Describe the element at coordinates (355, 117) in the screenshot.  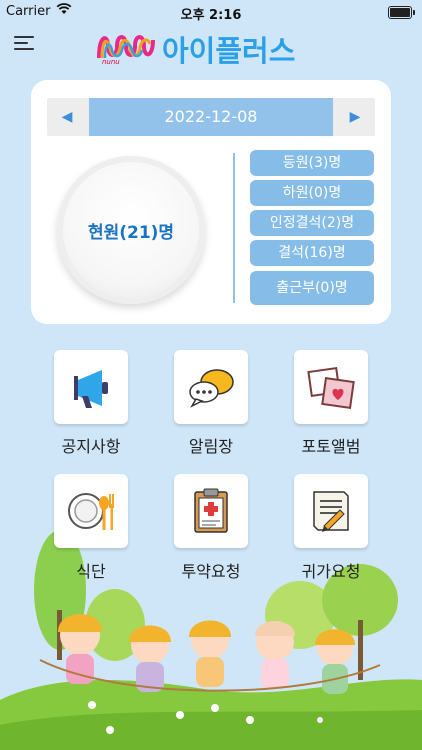
I see `next-date-icon: ▶` at that location.